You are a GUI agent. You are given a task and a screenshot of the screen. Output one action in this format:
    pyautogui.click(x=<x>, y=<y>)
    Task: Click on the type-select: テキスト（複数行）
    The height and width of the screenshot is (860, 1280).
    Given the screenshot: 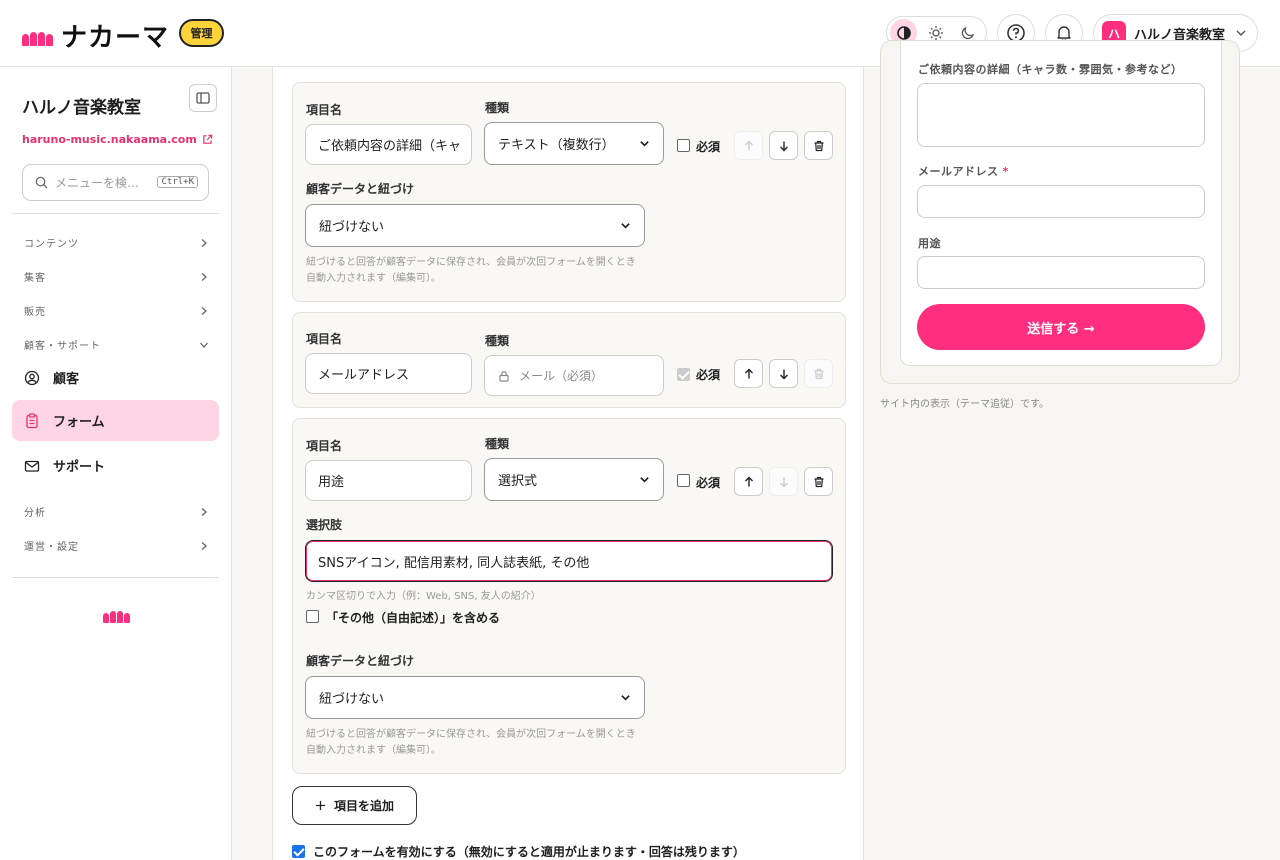 What is the action you would take?
    pyautogui.click(x=574, y=143)
    